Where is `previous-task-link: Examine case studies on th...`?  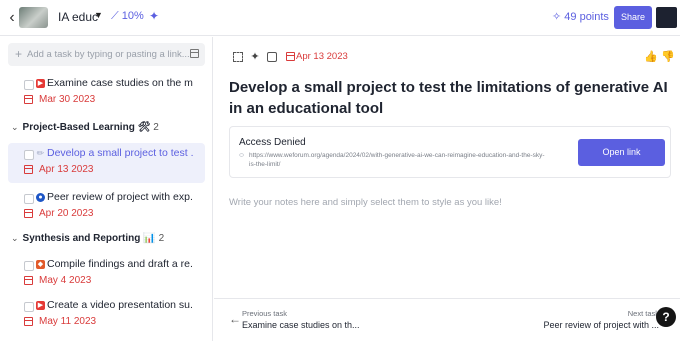
previous-task-link: Examine case studies on th... is located at coordinates (301, 325).